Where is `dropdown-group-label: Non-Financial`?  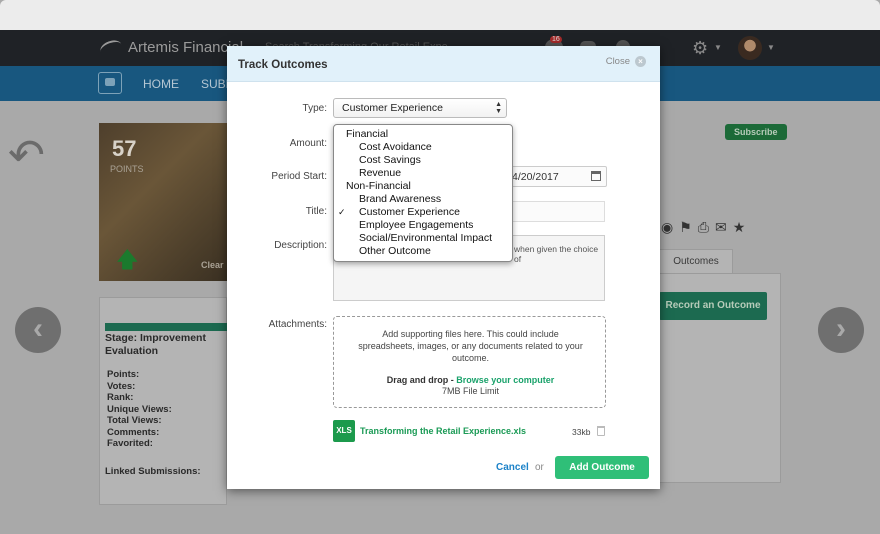
dropdown-group-label: Non-Financial is located at coordinates (423, 186).